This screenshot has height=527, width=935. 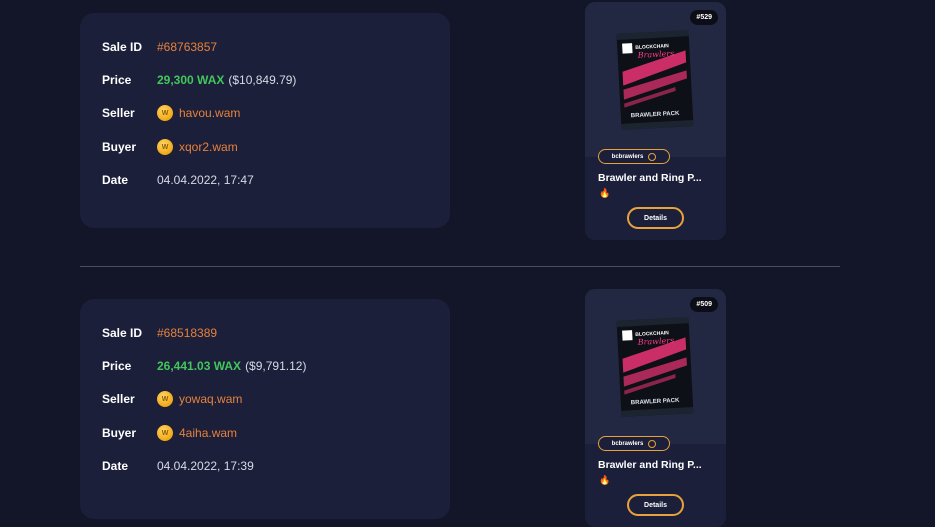 I want to click on nft-image: BLOCKCHAIN Brawlers BRAWLER PACK #529, so click(x=655, y=79).